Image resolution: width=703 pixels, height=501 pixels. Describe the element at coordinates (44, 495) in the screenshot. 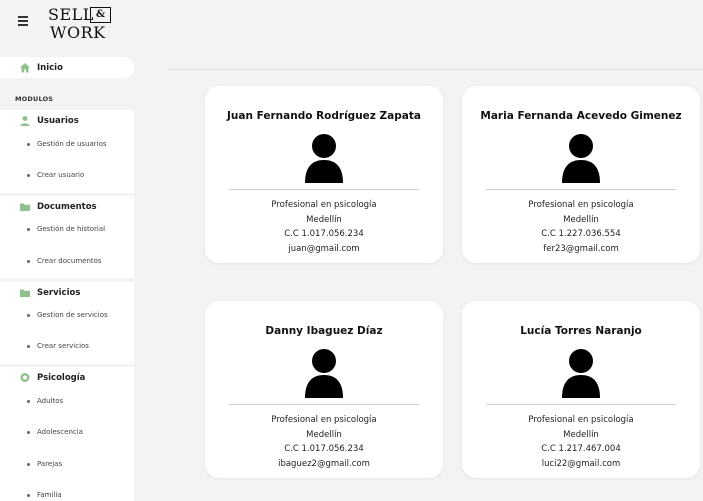

I see `sidebar-subitem-familia: Familia` at that location.